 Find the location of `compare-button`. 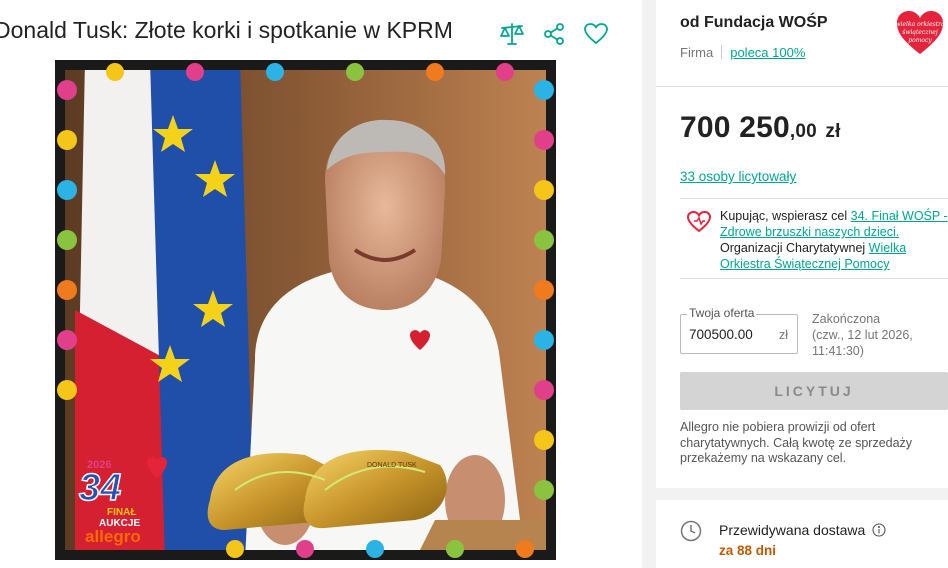

compare-button is located at coordinates (512, 34).